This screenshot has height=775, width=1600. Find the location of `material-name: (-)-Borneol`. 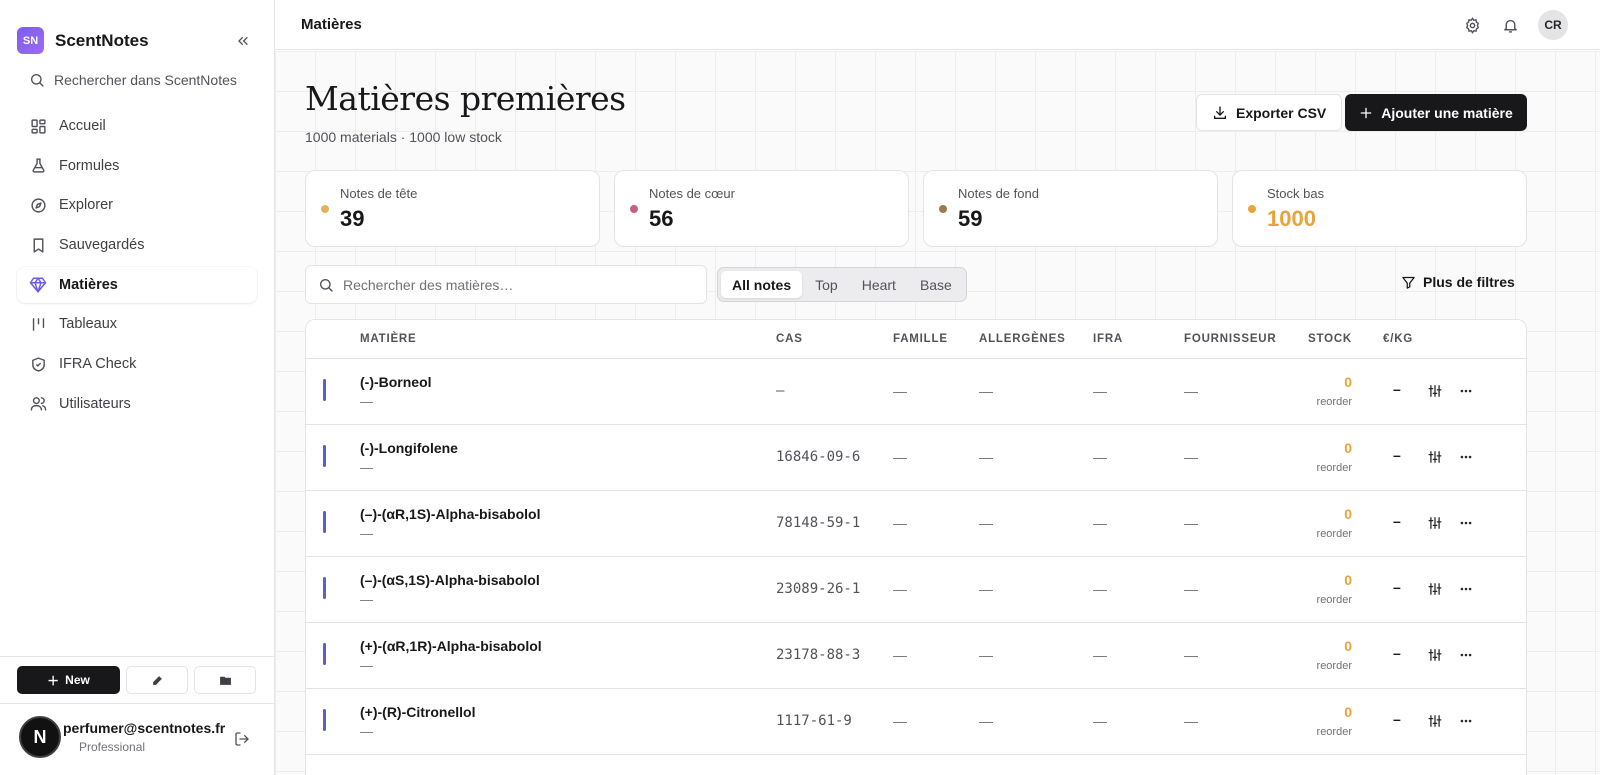

material-name: (-)-Borneol is located at coordinates (396, 382).